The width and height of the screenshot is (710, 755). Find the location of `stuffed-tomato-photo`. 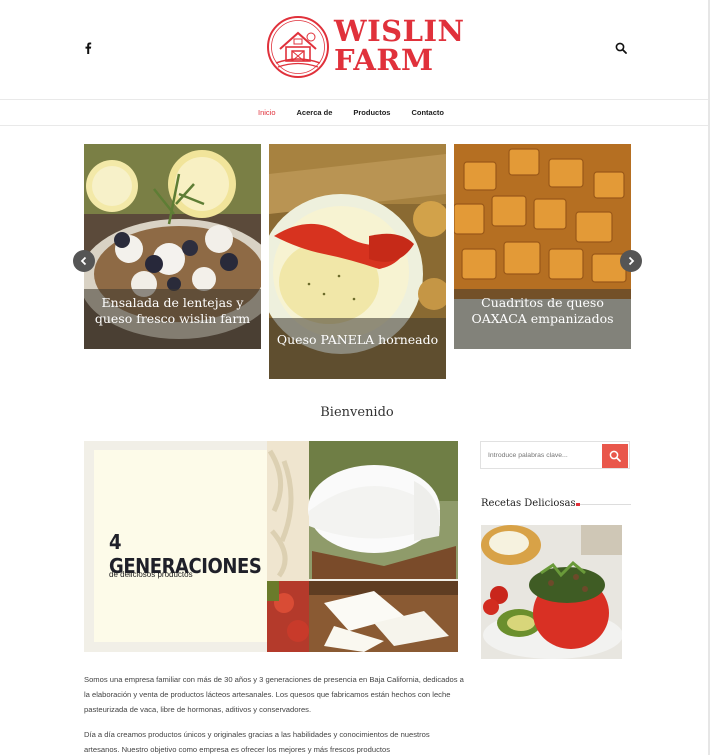

stuffed-tomato-photo is located at coordinates (551, 592).